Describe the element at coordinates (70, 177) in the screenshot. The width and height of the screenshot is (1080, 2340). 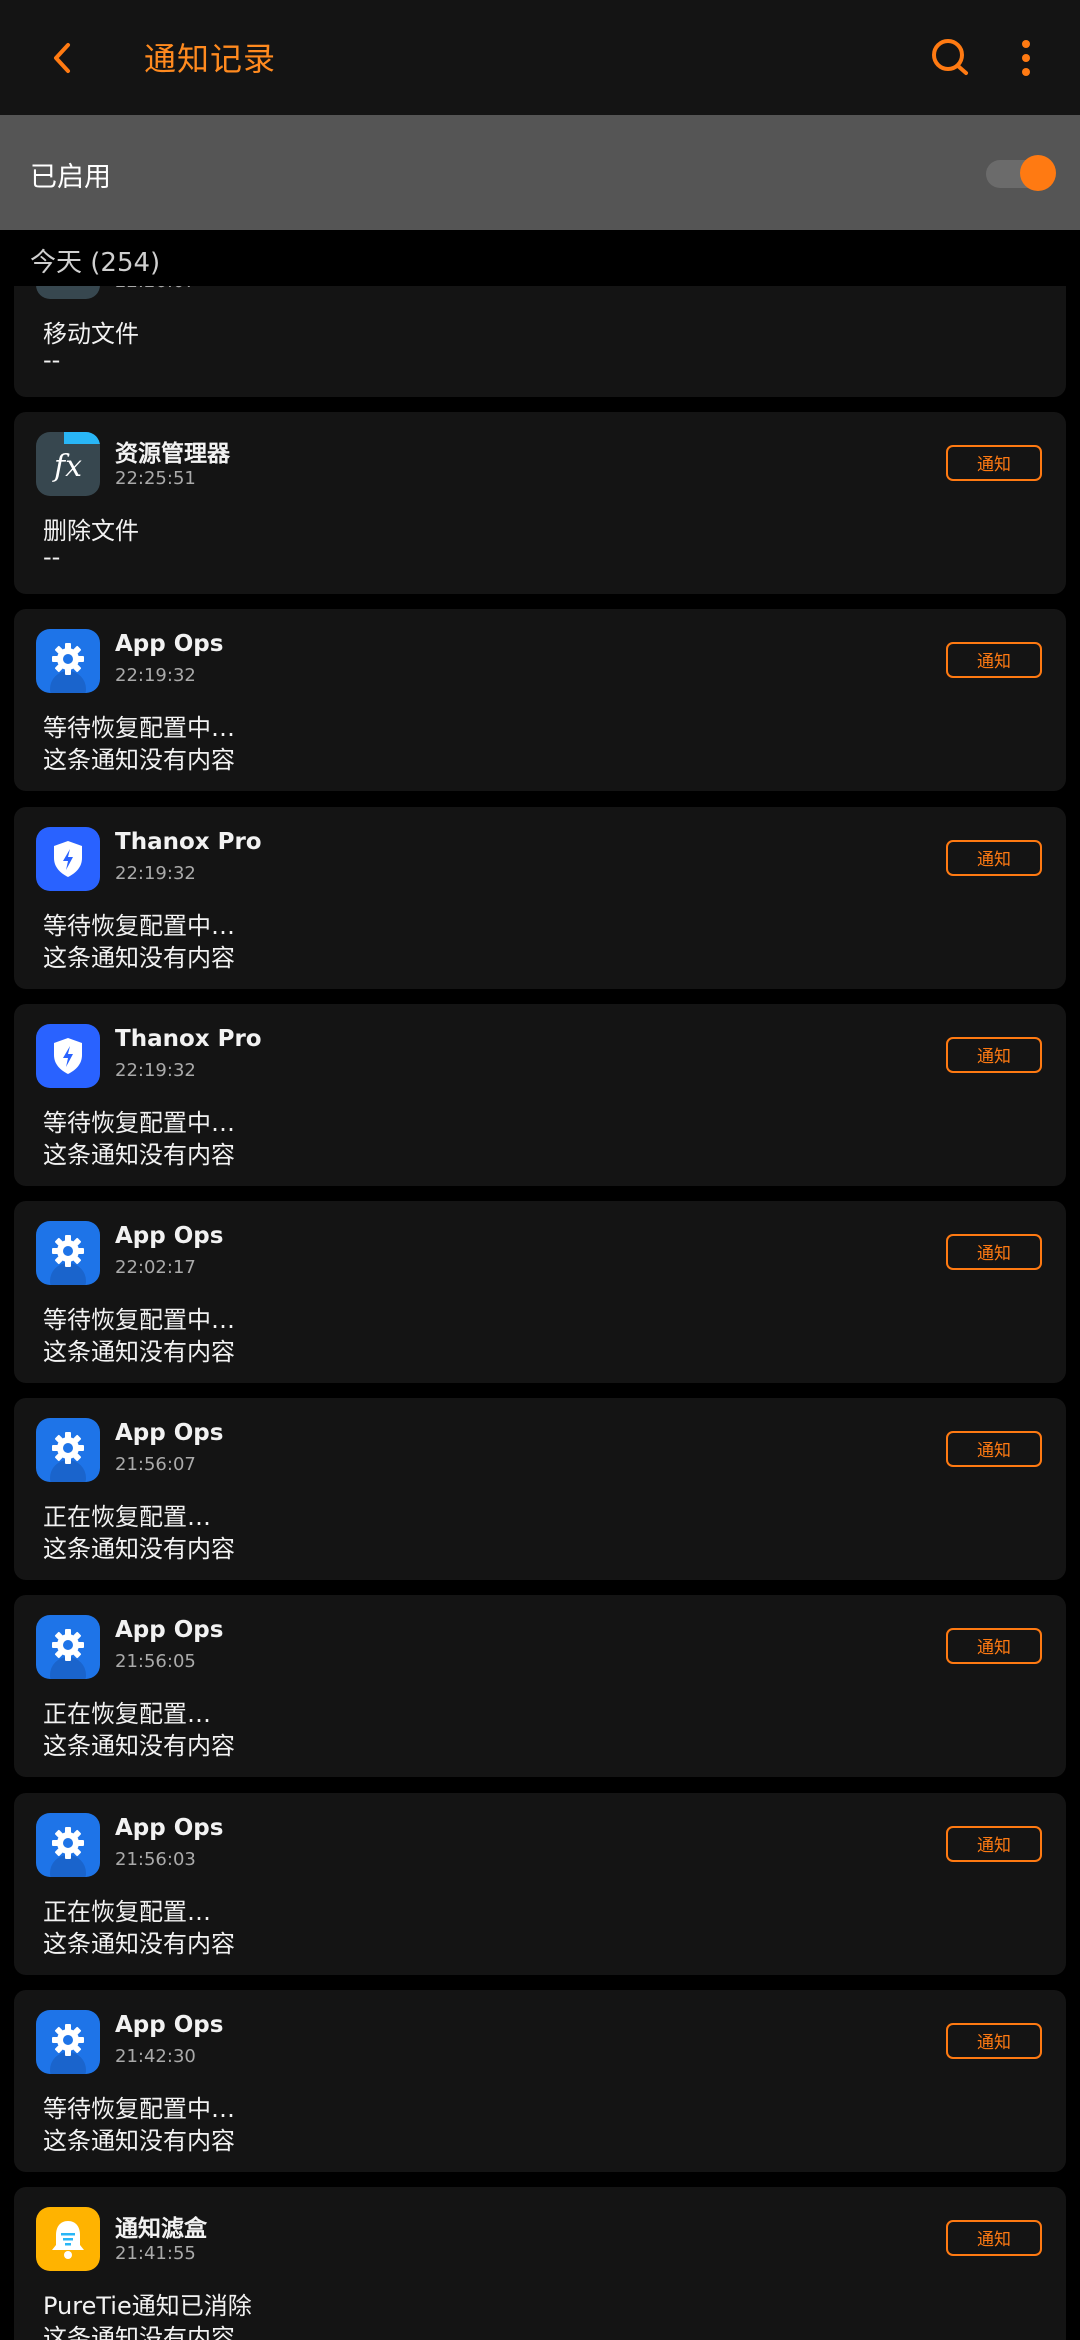
I see `toggle-label: 已启用` at that location.